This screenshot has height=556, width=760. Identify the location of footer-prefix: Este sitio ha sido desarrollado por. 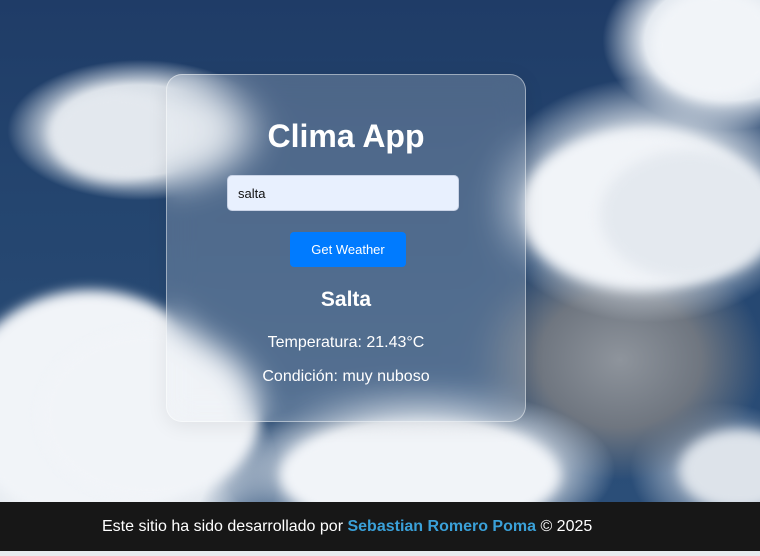
(223, 526).